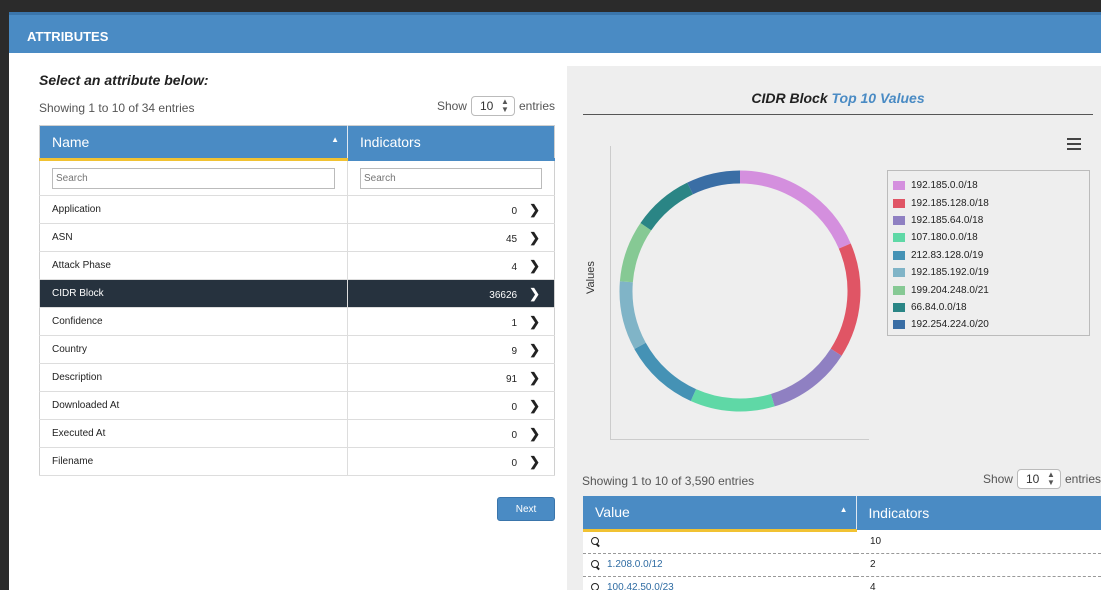 The height and width of the screenshot is (590, 1101). I want to click on table-row: ASN 45 ❯, so click(297, 237).